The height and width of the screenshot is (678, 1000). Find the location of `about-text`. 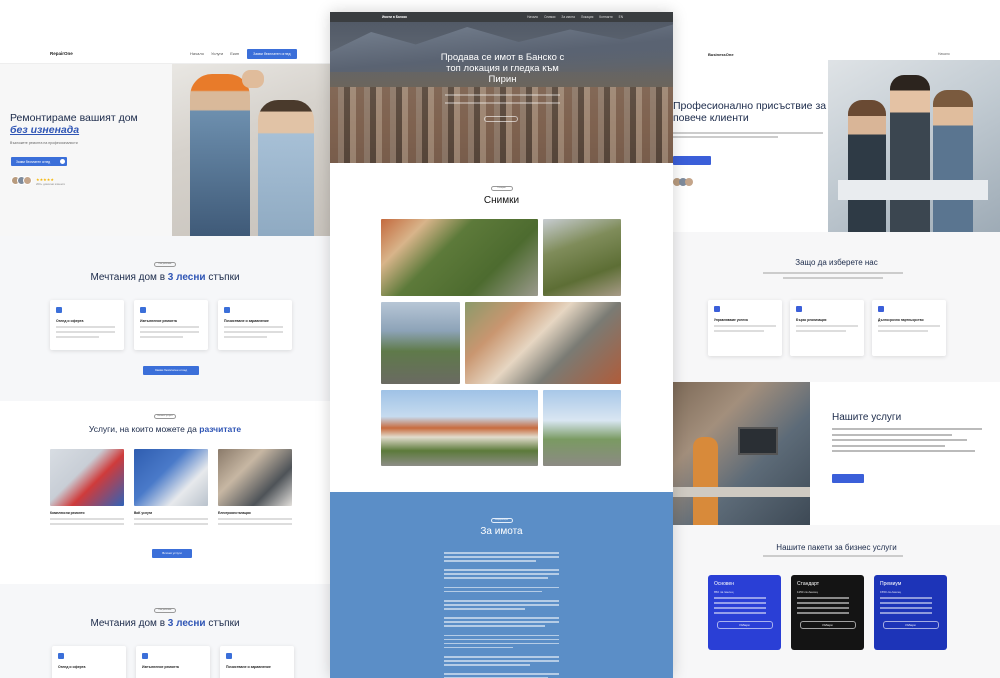

about-text is located at coordinates (501, 615).